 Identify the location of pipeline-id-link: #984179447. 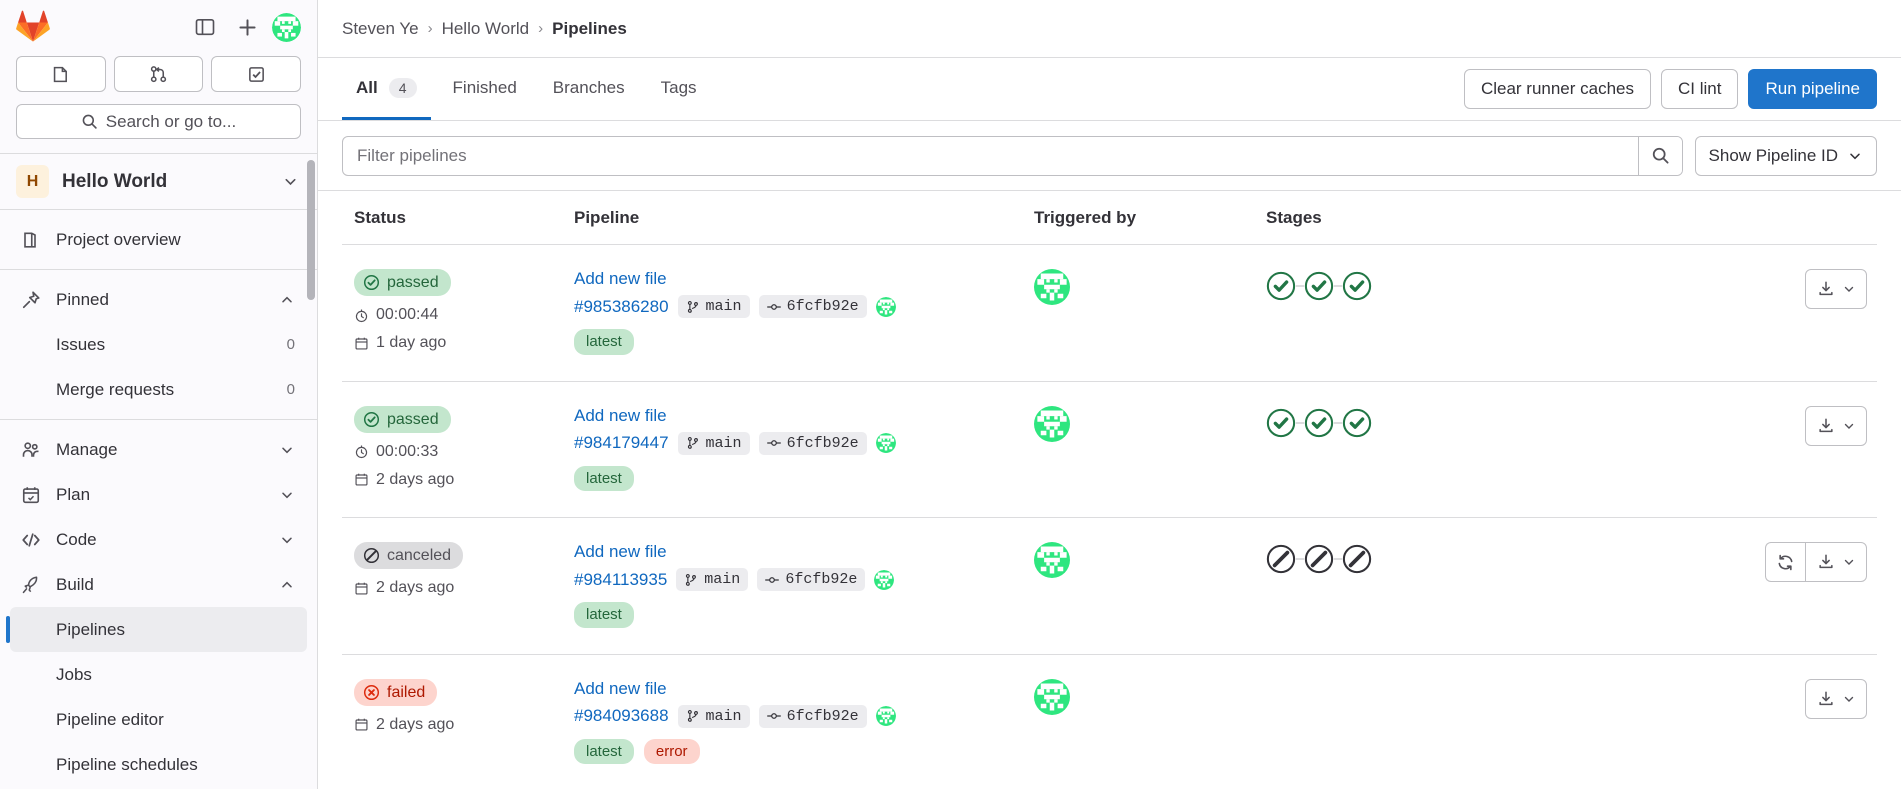
(621, 443).